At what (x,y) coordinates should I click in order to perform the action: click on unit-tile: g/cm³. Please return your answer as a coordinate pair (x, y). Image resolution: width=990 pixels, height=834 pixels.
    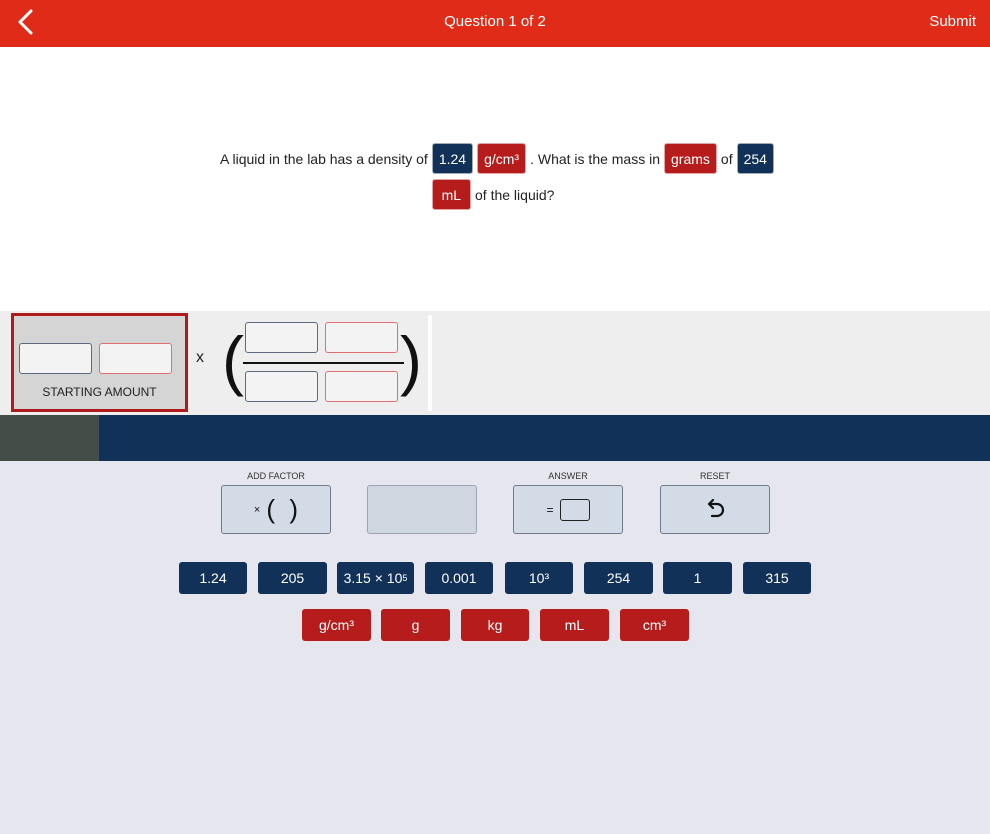
    Looking at the image, I should click on (336, 625).